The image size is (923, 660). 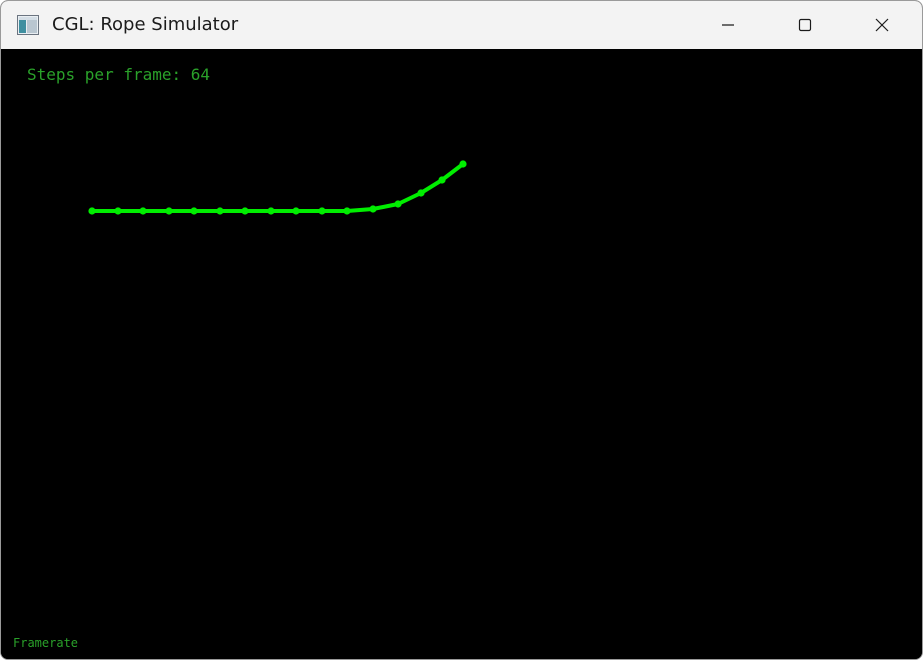 What do you see at coordinates (461, 25) in the screenshot?
I see `title-bar: CGL: Rope Simulator` at bounding box center [461, 25].